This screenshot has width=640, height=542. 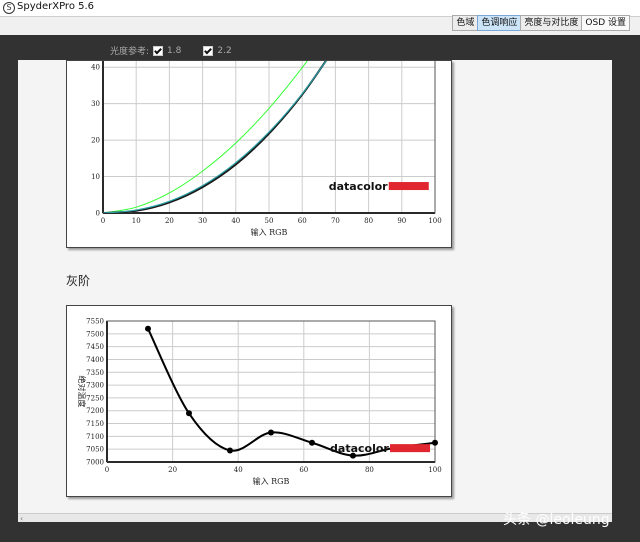 I want to click on y-axis-label: 绝对温度, so click(x=82, y=392).